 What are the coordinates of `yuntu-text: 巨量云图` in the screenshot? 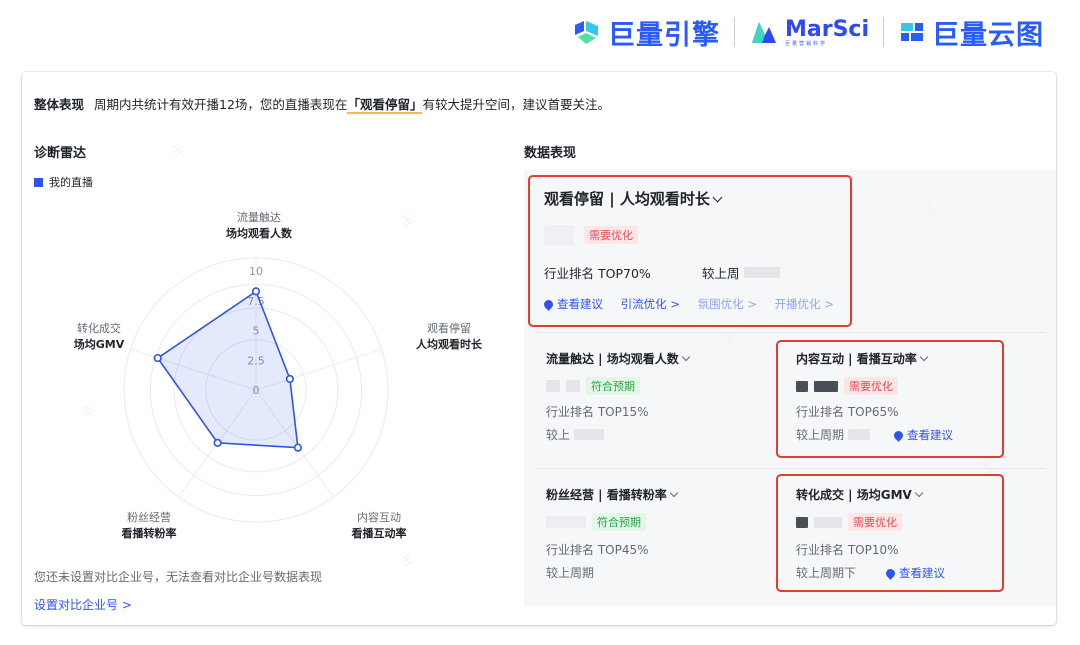 It's located at (988, 35).